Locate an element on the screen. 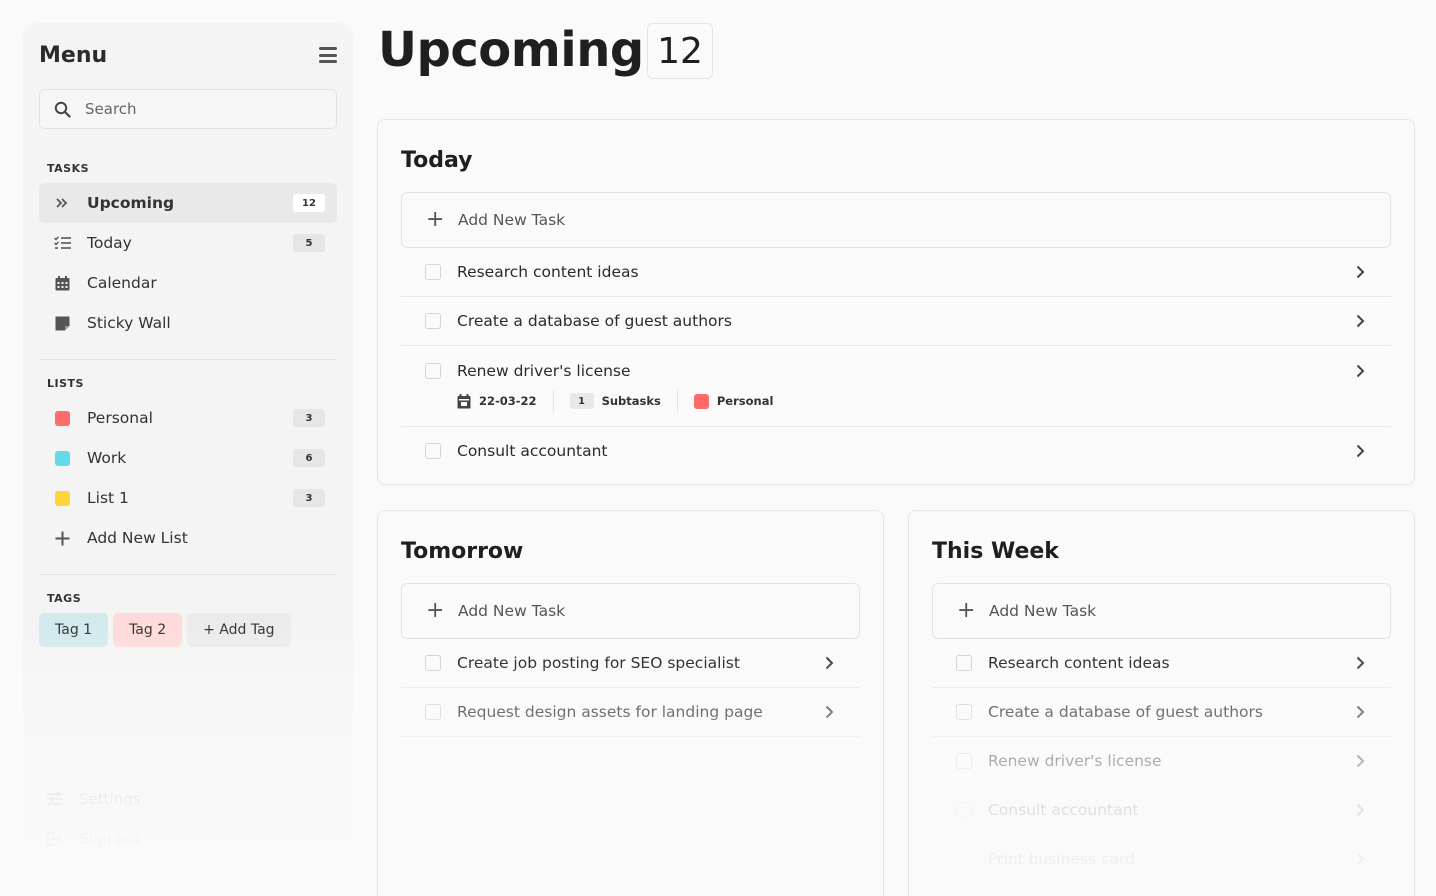  sidebar-item-label: Personal is located at coordinates (120, 418).